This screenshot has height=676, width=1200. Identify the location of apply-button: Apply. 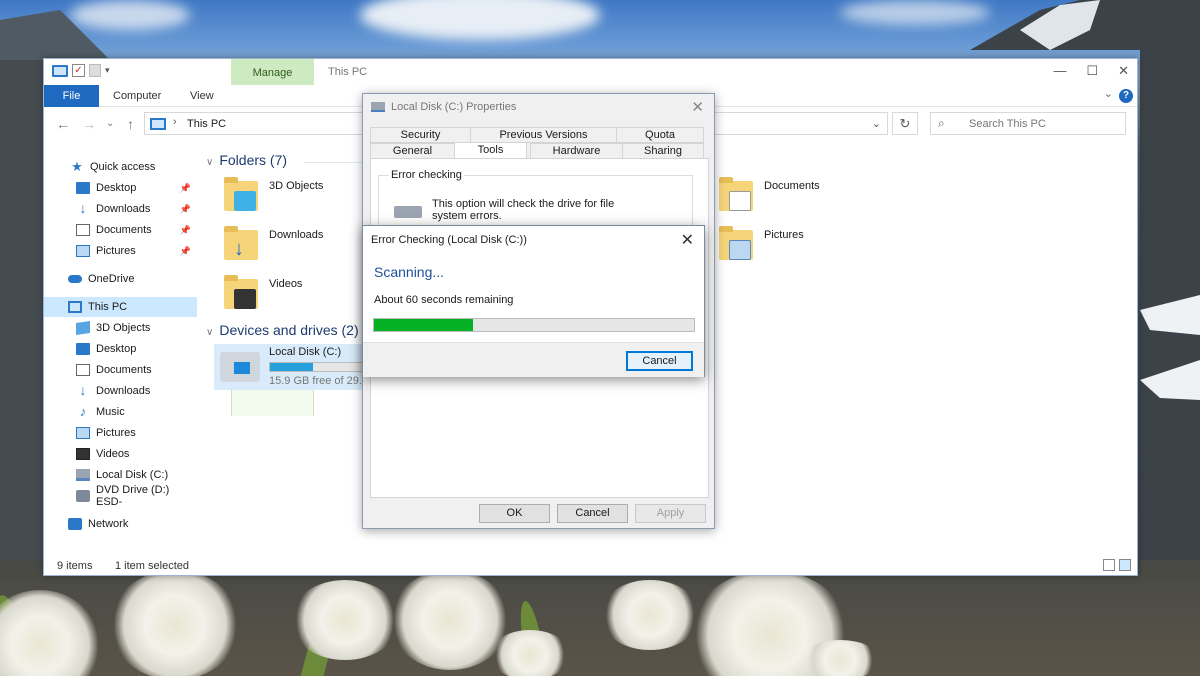
(670, 513).